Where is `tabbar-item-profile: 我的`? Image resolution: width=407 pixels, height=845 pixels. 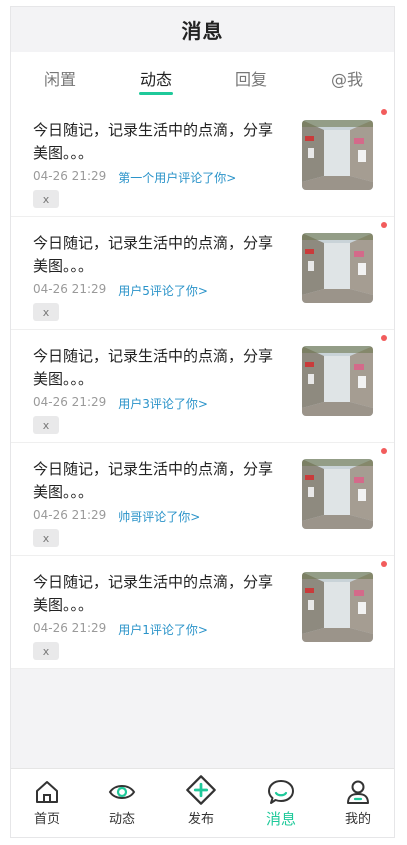 tabbar-item-profile: 我的 is located at coordinates (358, 803).